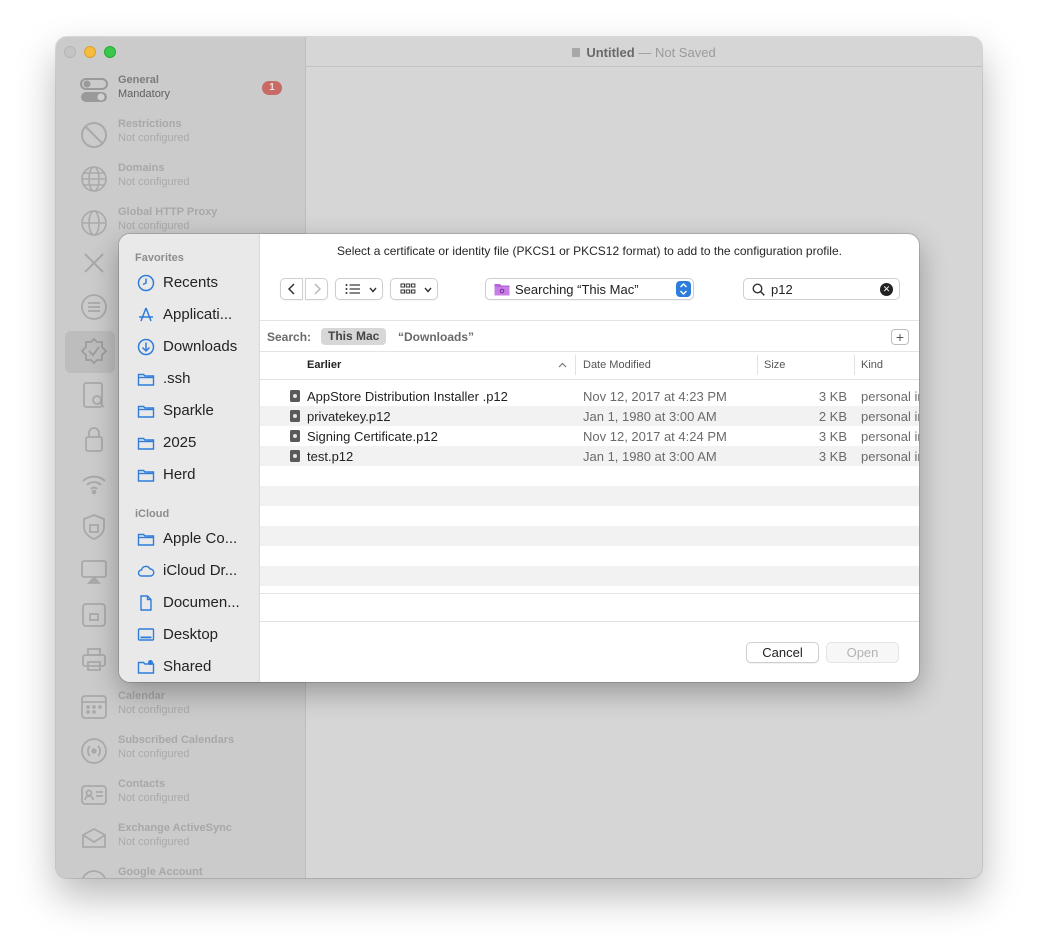 This screenshot has height=952, width=1038. What do you see at coordinates (70, 52) in the screenshot?
I see `window-close-button` at bounding box center [70, 52].